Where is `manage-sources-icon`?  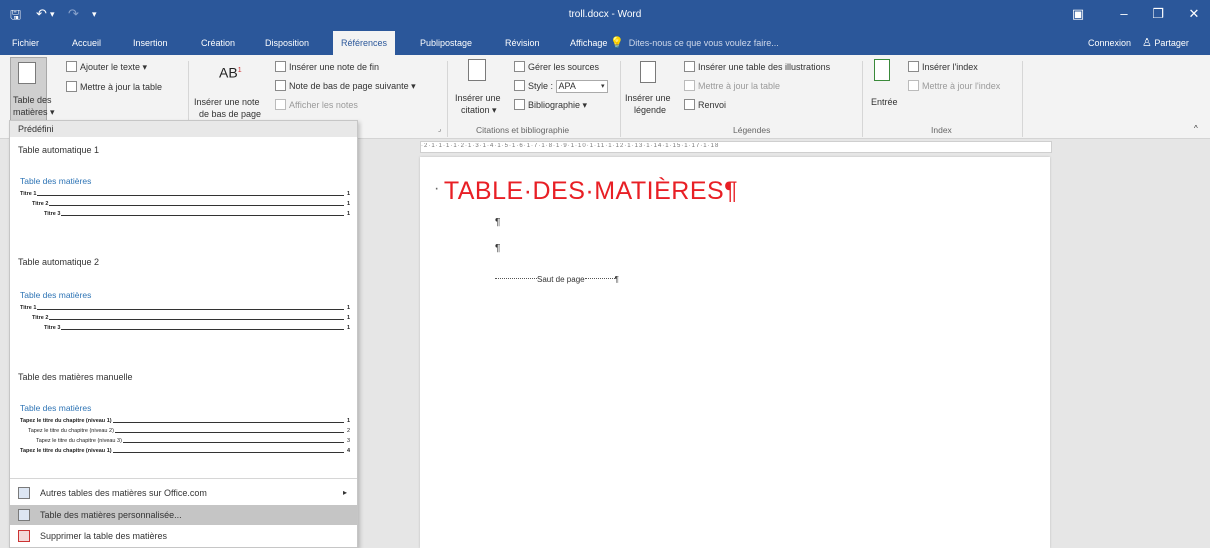
manage-sources-icon is located at coordinates (519, 66).